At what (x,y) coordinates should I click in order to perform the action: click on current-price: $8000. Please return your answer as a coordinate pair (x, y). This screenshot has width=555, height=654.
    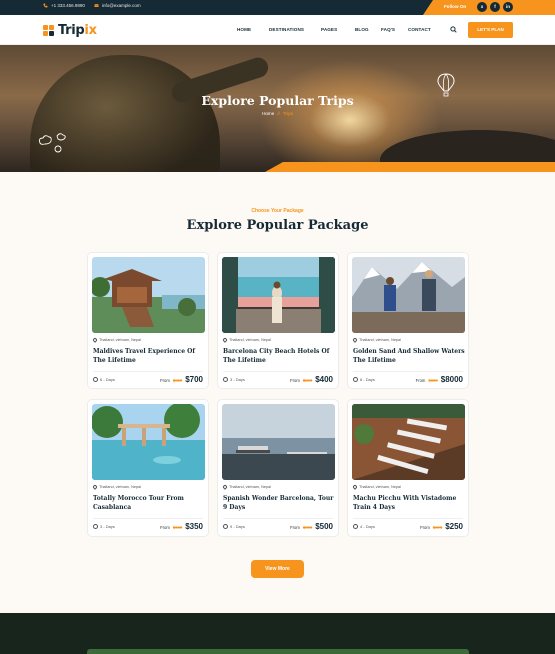
    Looking at the image, I should click on (451, 379).